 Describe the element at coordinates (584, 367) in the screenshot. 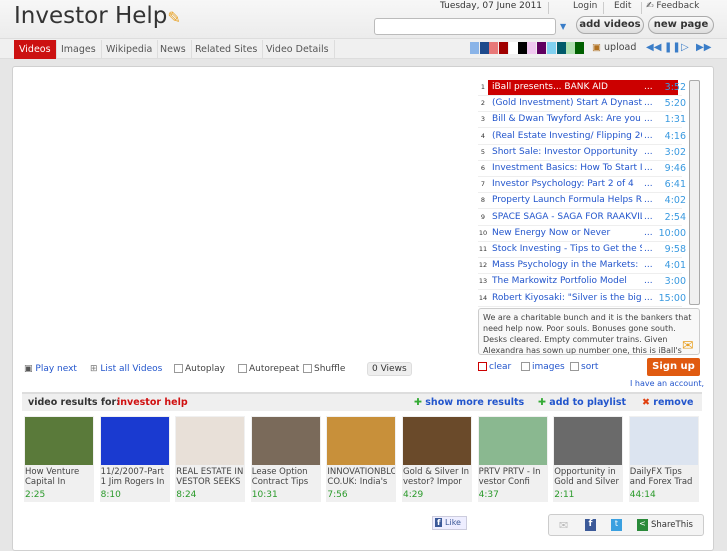

I see `sort-button: sort` at that location.